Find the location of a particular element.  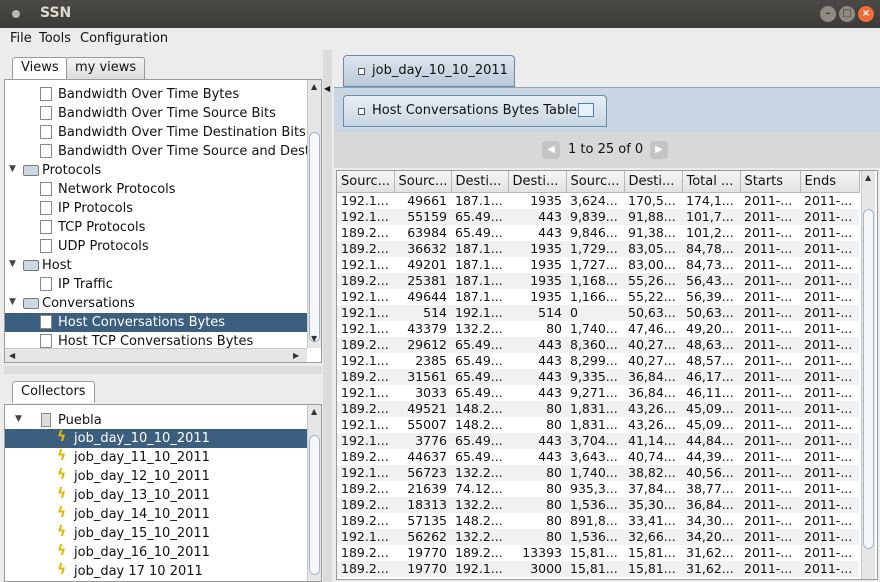

tree-item: Bandwidth Over Time Destination Bits is located at coordinates (163, 132).